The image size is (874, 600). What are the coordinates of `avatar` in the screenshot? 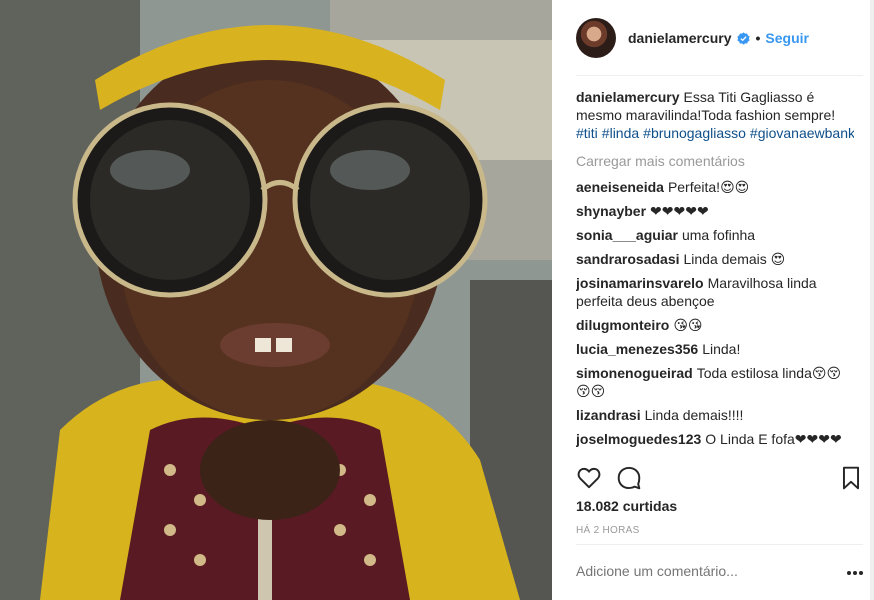 It's located at (596, 38).